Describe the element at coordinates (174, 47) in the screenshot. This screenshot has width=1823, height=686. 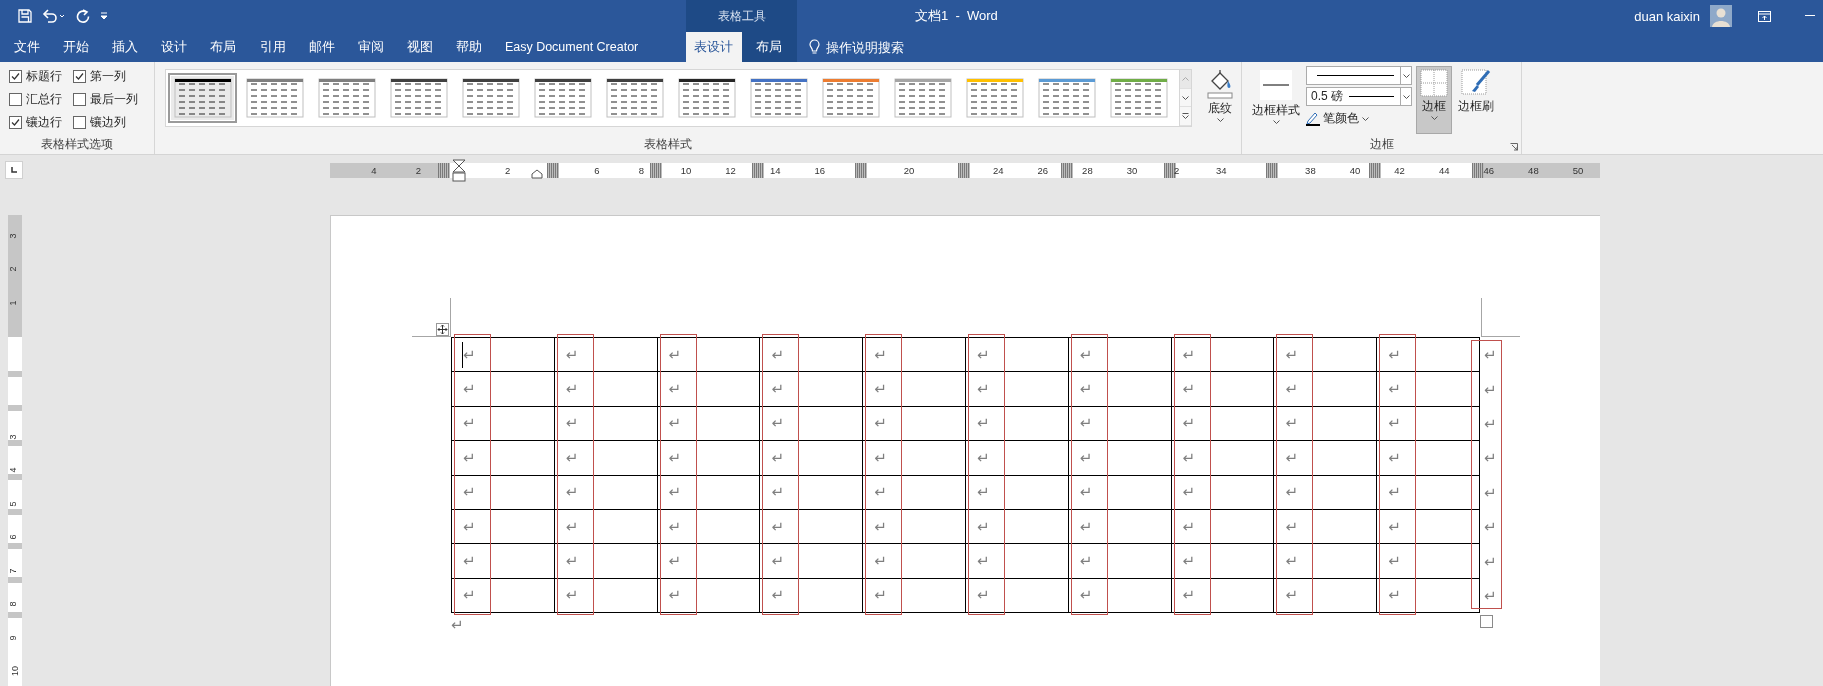
I see `ribbon-tab: 设计` at that location.